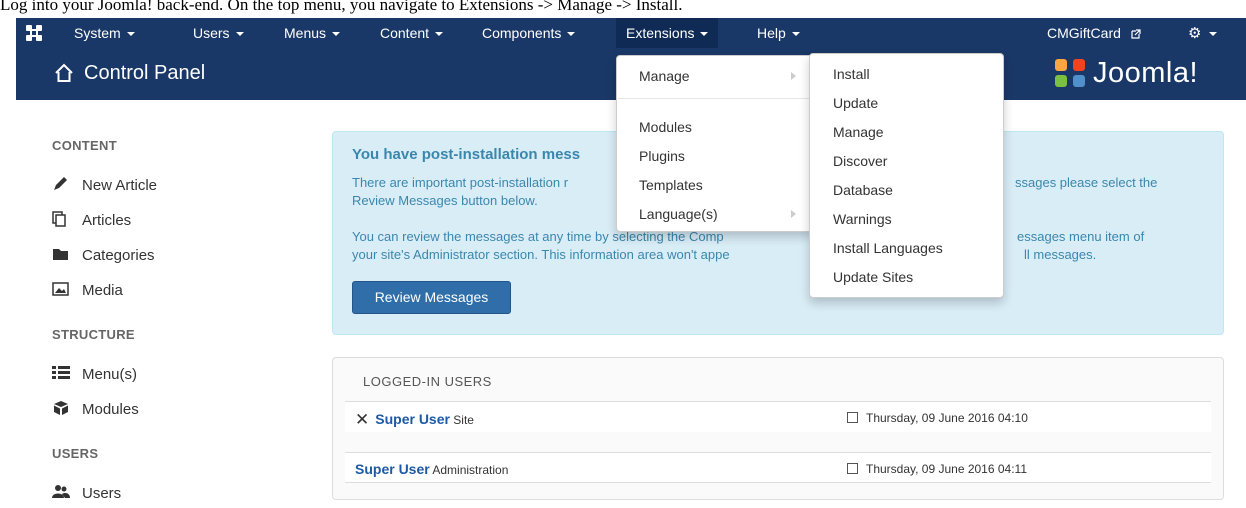 This screenshot has height=508, width=1246. I want to click on stack-icon, so click(59, 219).